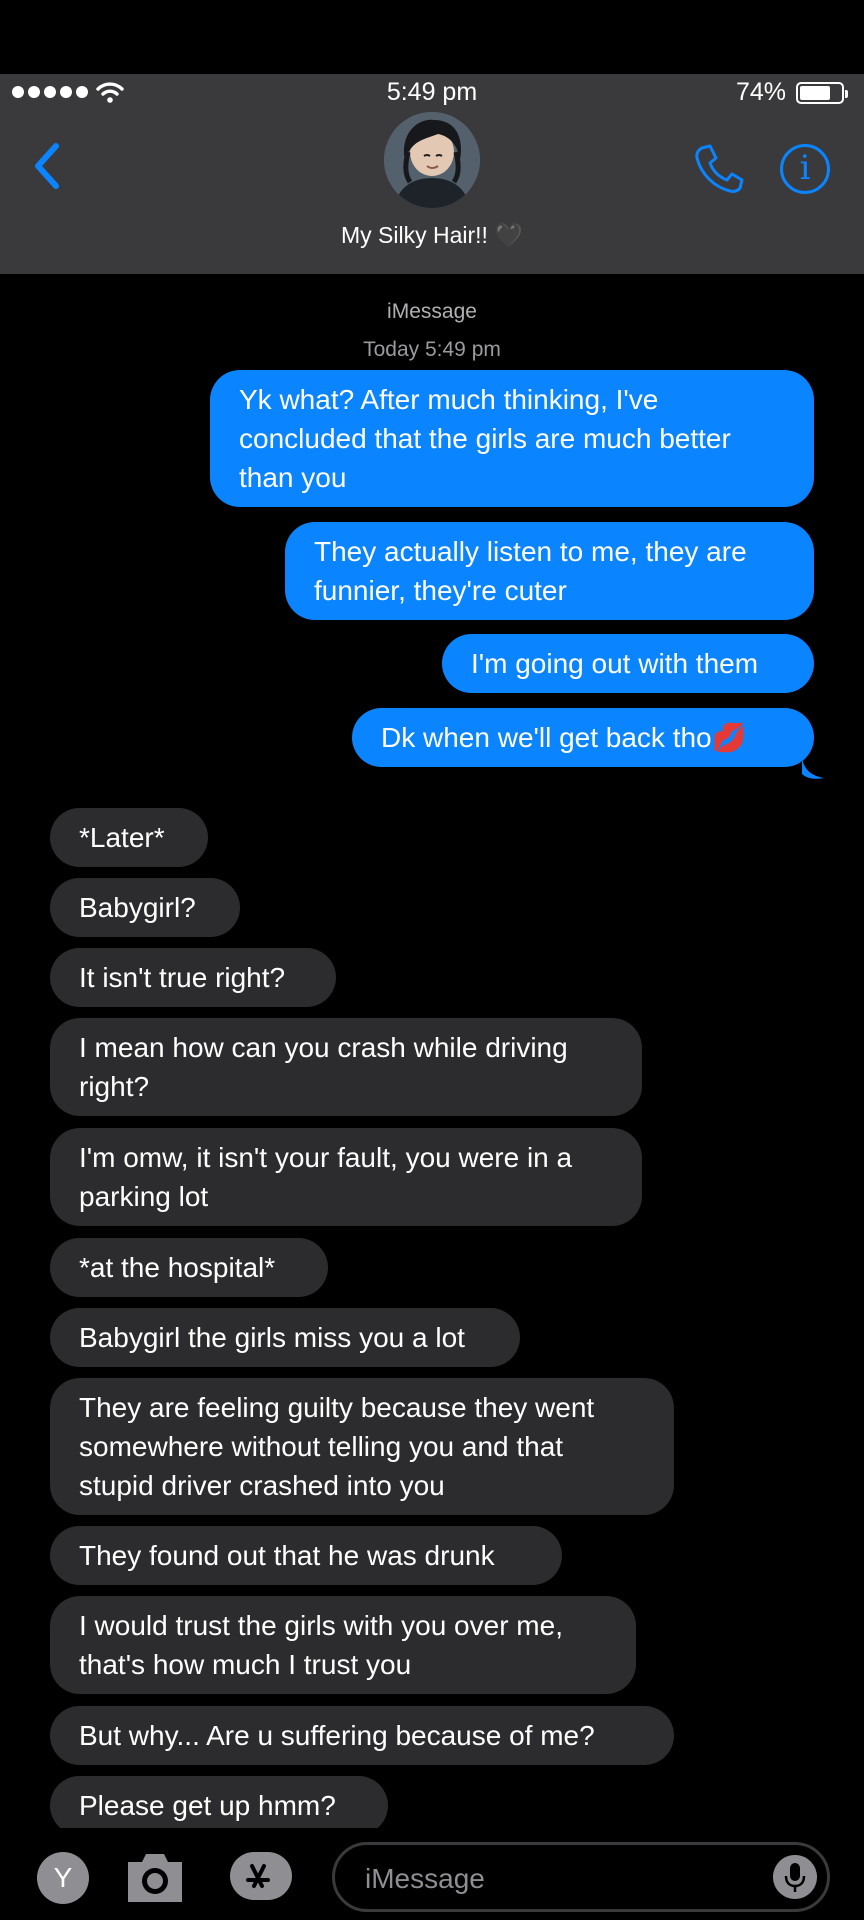  I want to click on battery-fill, so click(815, 93).